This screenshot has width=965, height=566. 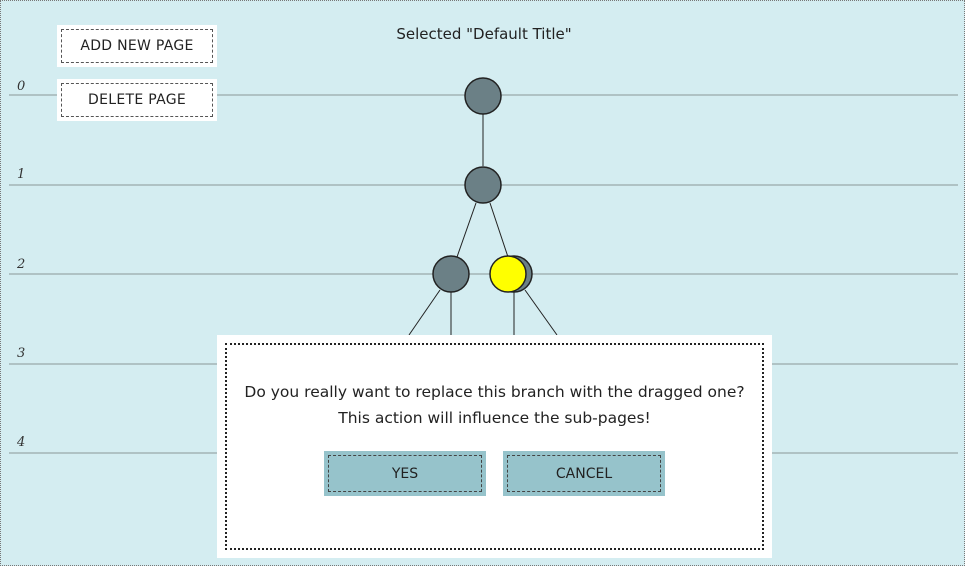 I want to click on edge-level1-to-left, so click(x=466, y=230).